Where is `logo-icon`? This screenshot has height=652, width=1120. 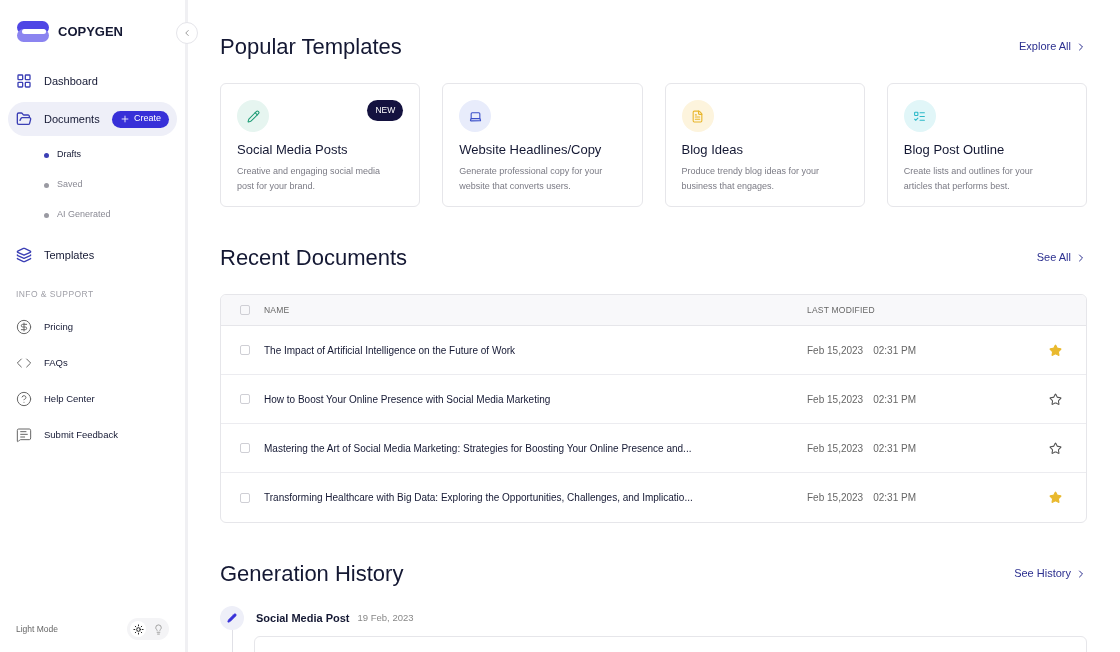 logo-icon is located at coordinates (33, 32).